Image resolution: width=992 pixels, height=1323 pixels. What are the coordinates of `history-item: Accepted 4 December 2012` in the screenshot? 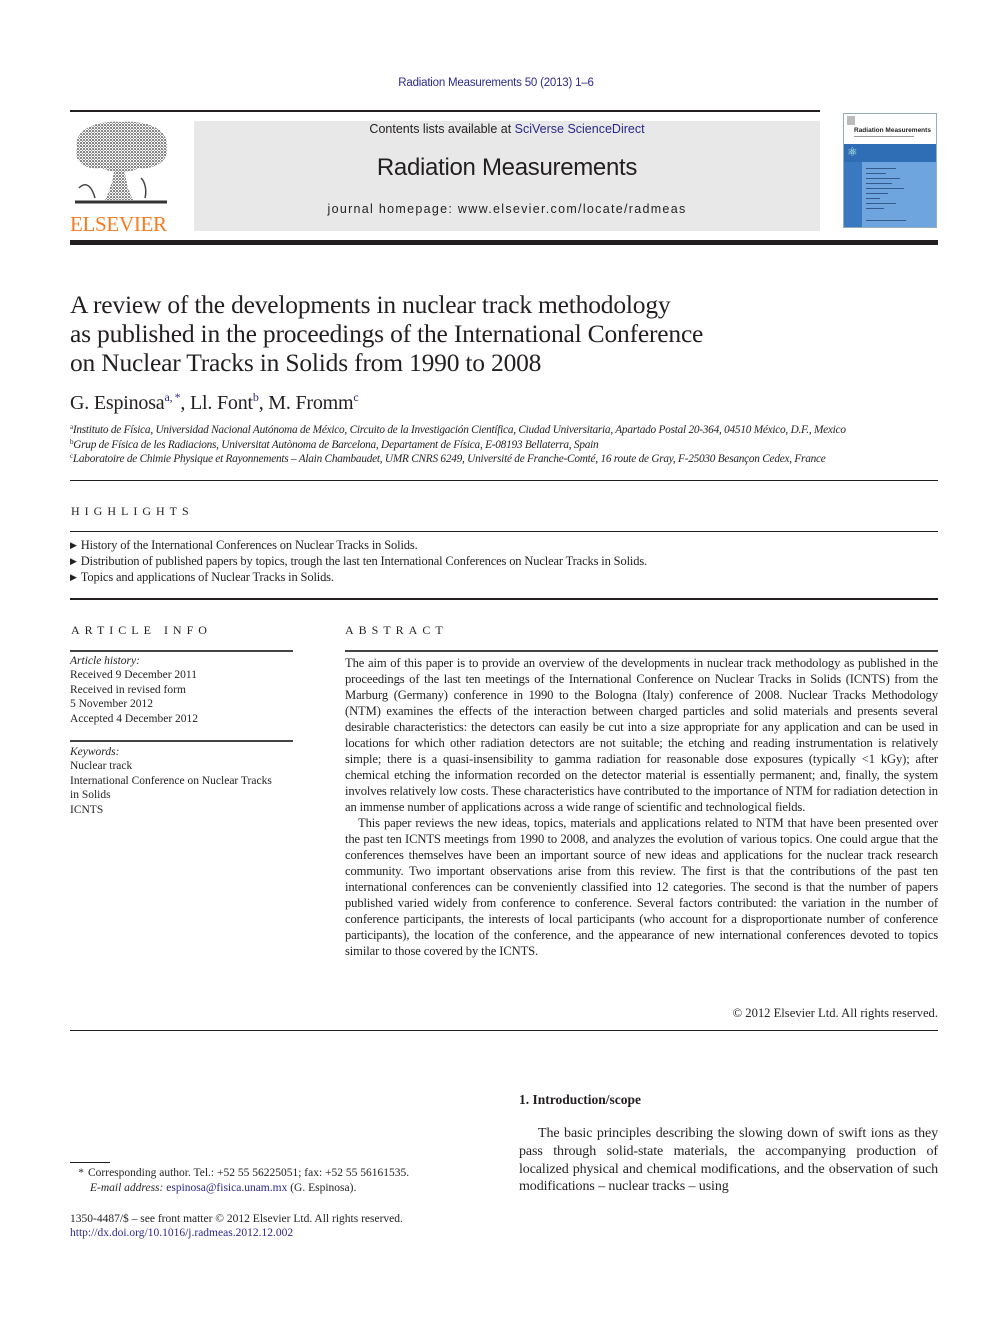 It's located at (134, 718).